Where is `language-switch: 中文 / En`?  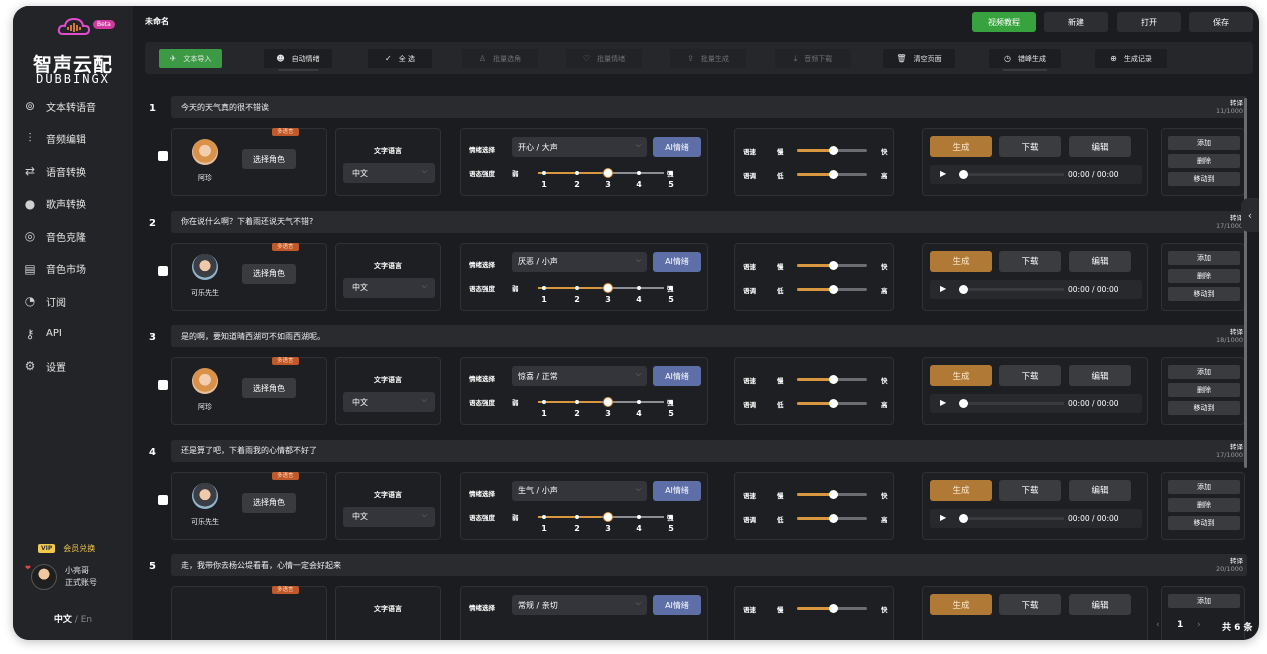 language-switch: 中文 / En is located at coordinates (73, 618).